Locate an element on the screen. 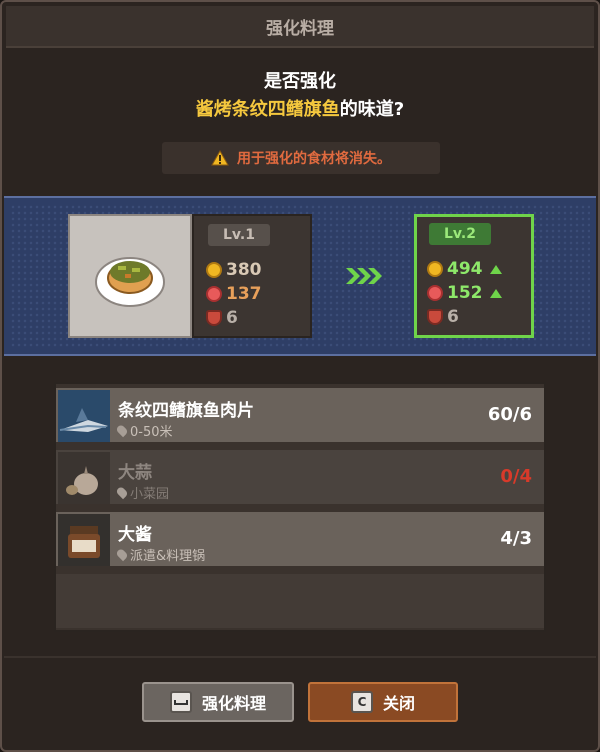 This screenshot has width=600, height=752. material-name: 大酱 is located at coordinates (135, 535).